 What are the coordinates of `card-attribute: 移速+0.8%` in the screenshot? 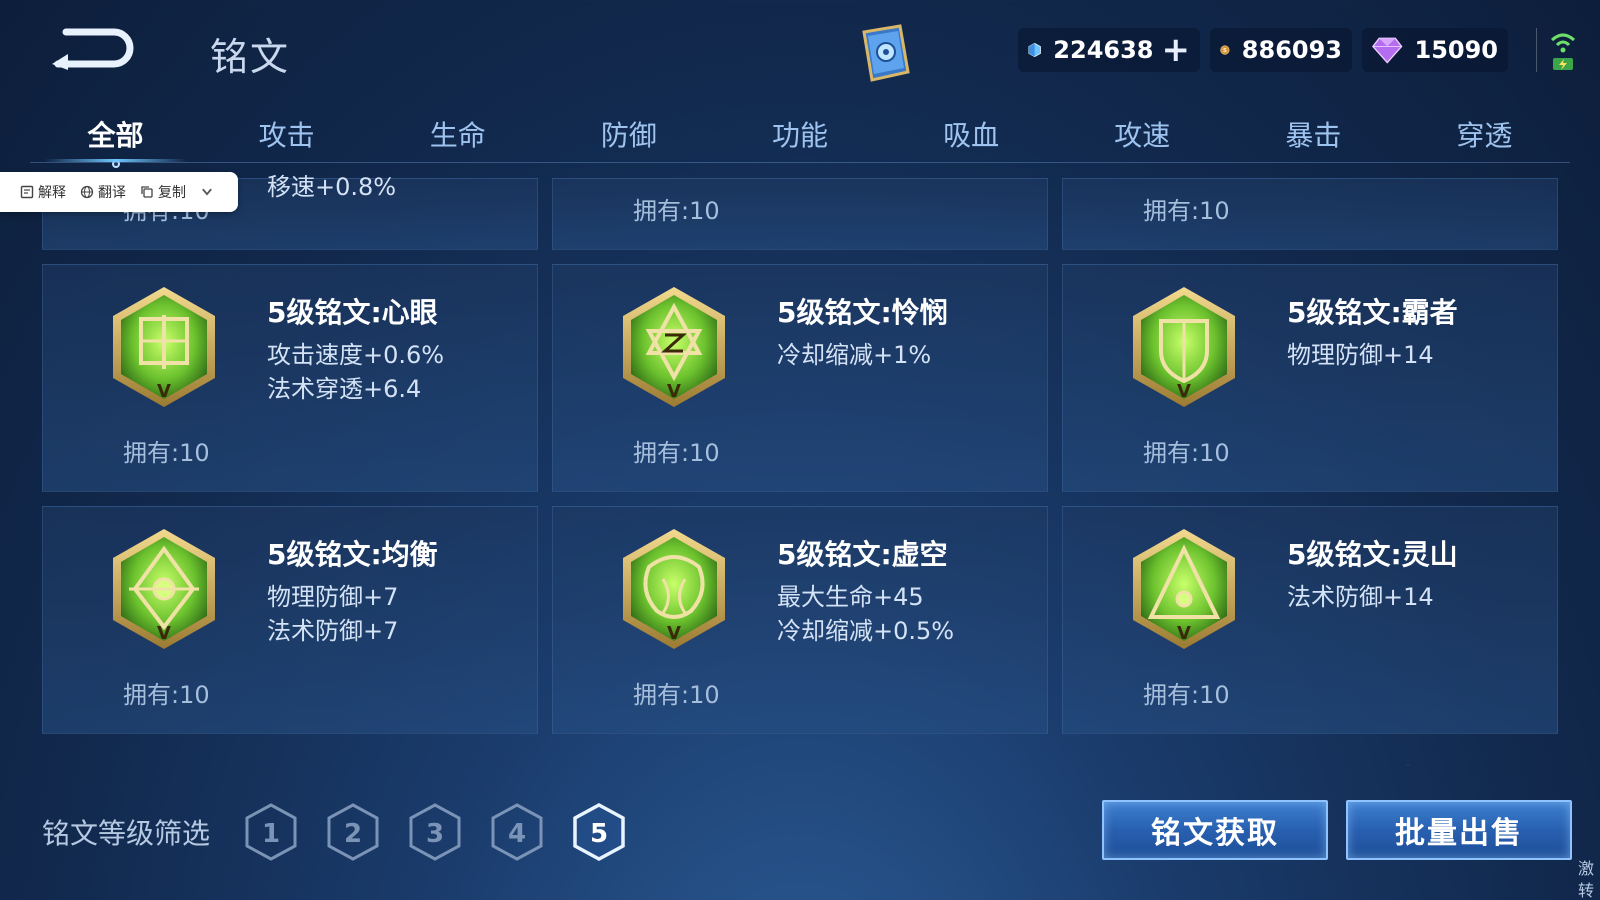 It's located at (332, 187).